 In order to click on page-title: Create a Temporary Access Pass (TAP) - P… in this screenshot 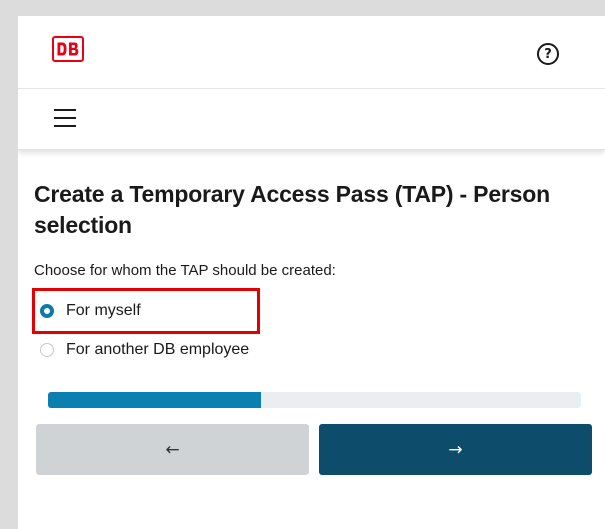, I will do `click(292, 209)`.